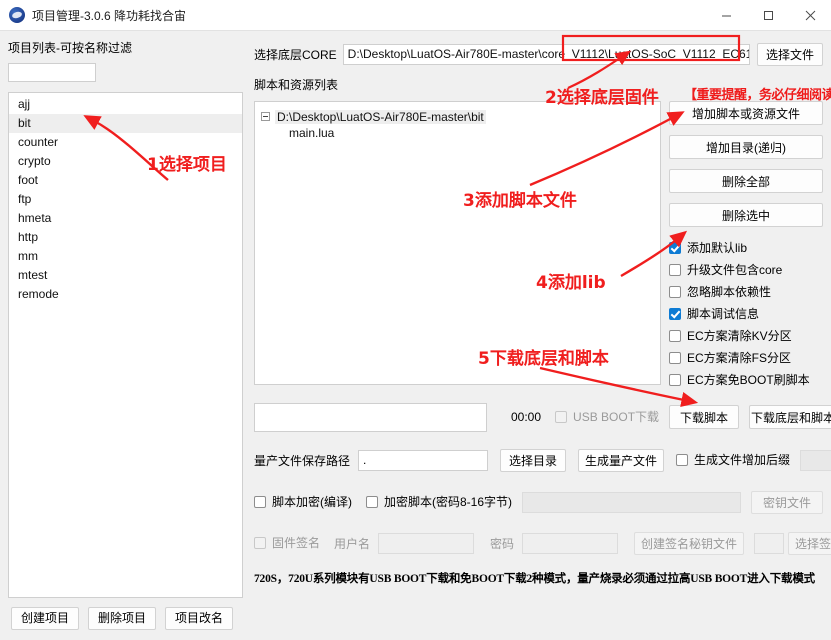  I want to click on checkbox-row-clear-kv: EC方案清除KV分区, so click(746, 335).